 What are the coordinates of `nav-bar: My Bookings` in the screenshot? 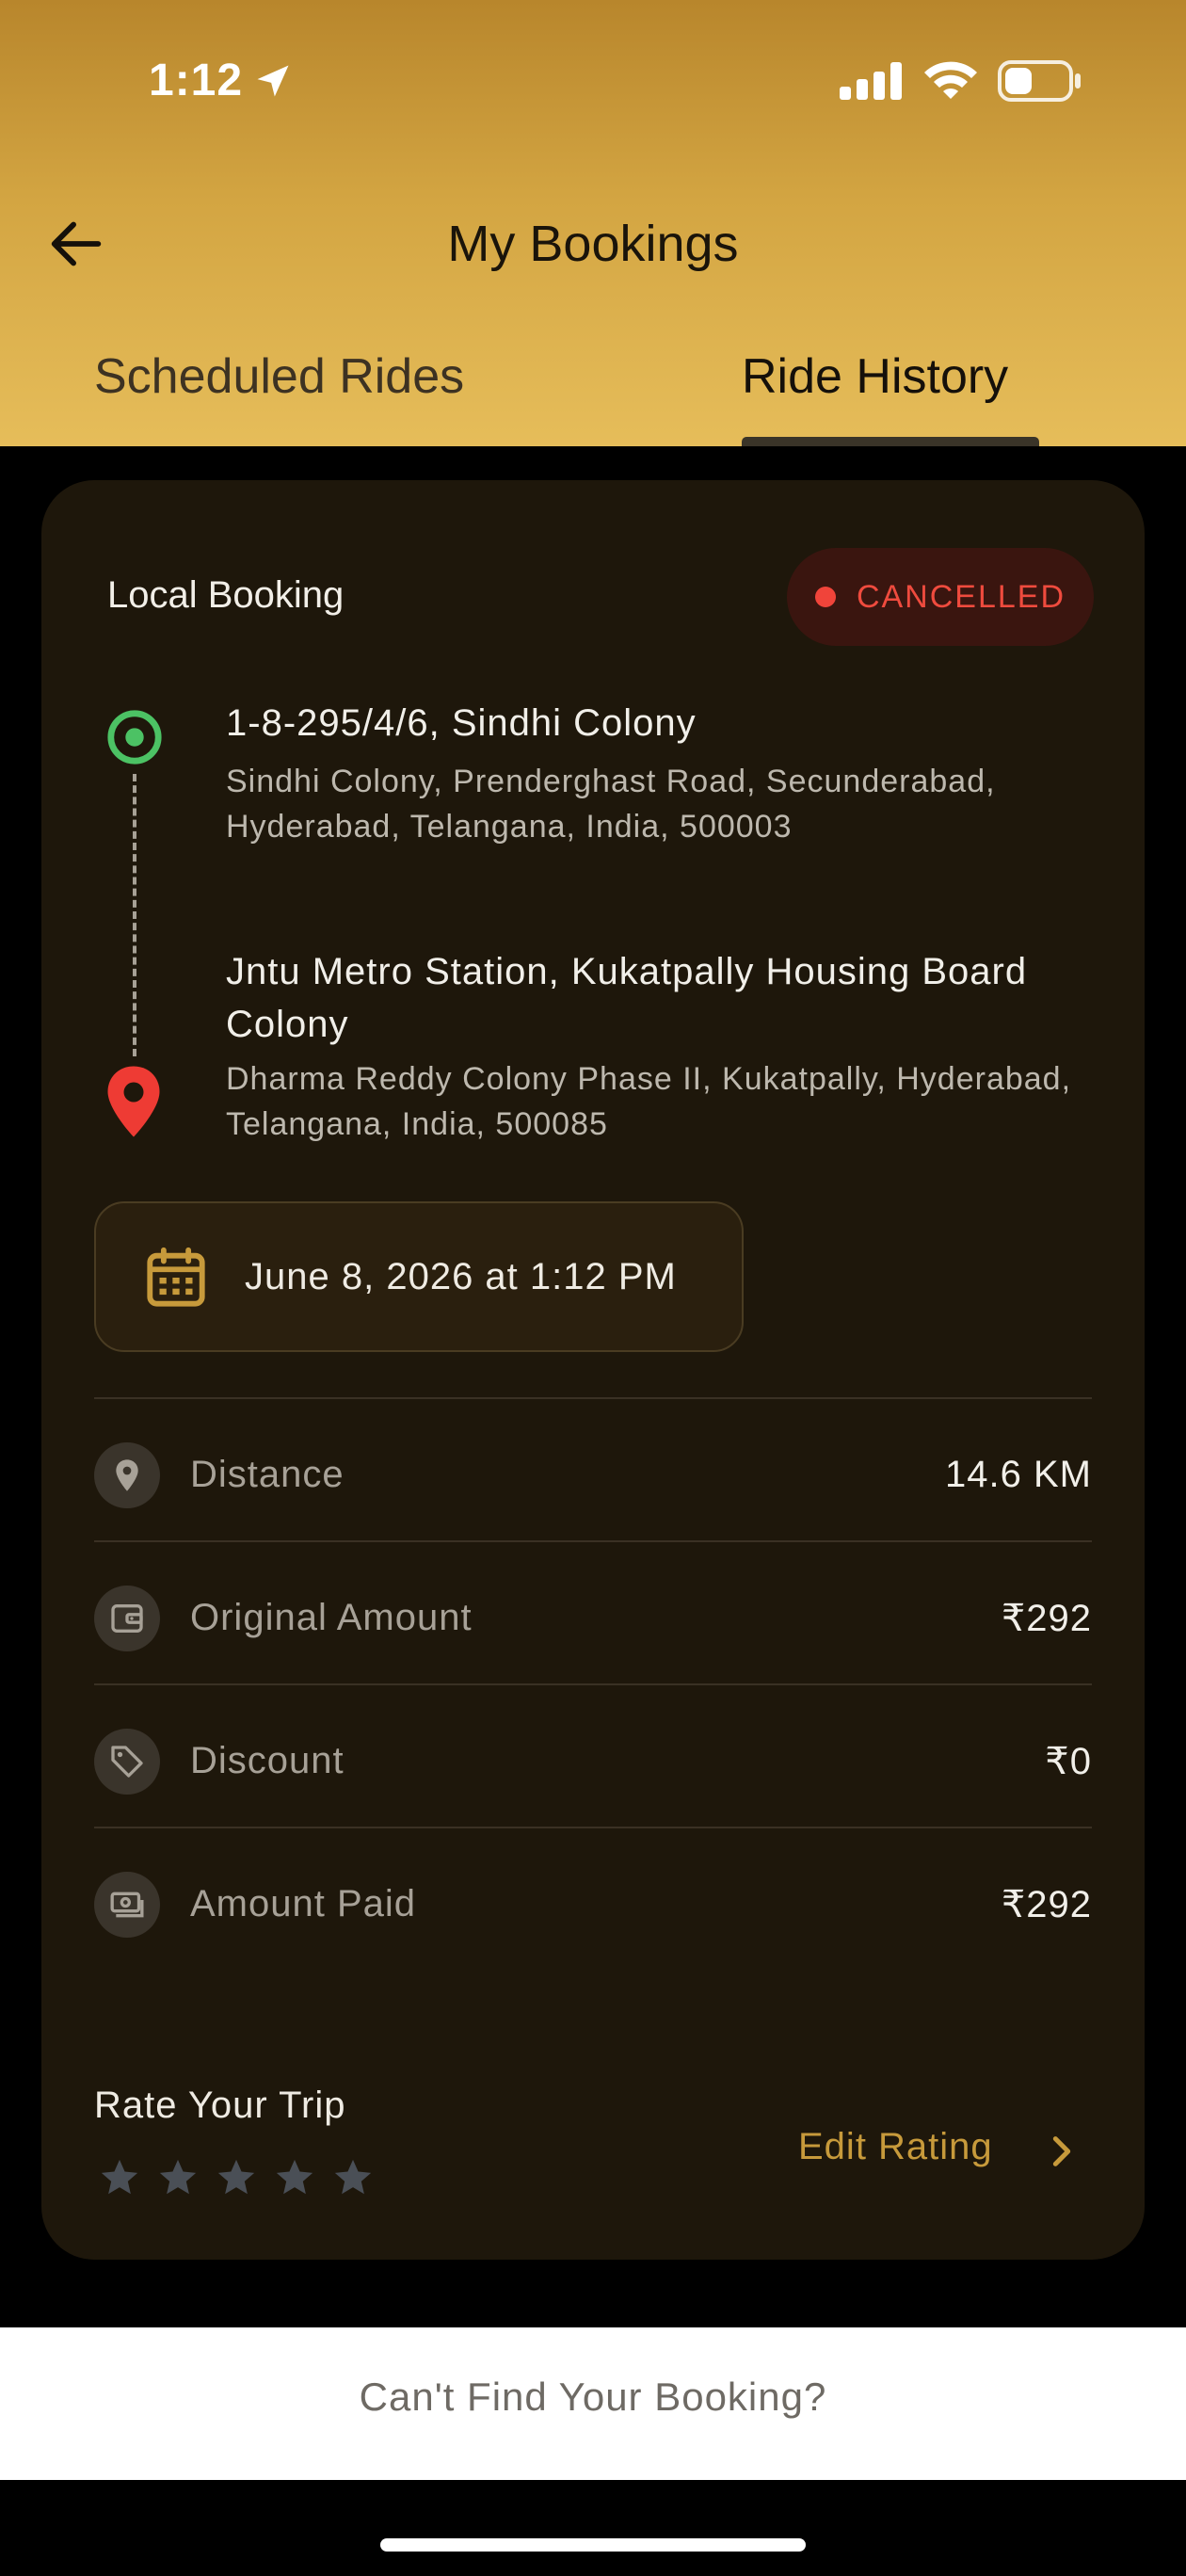 It's located at (593, 244).